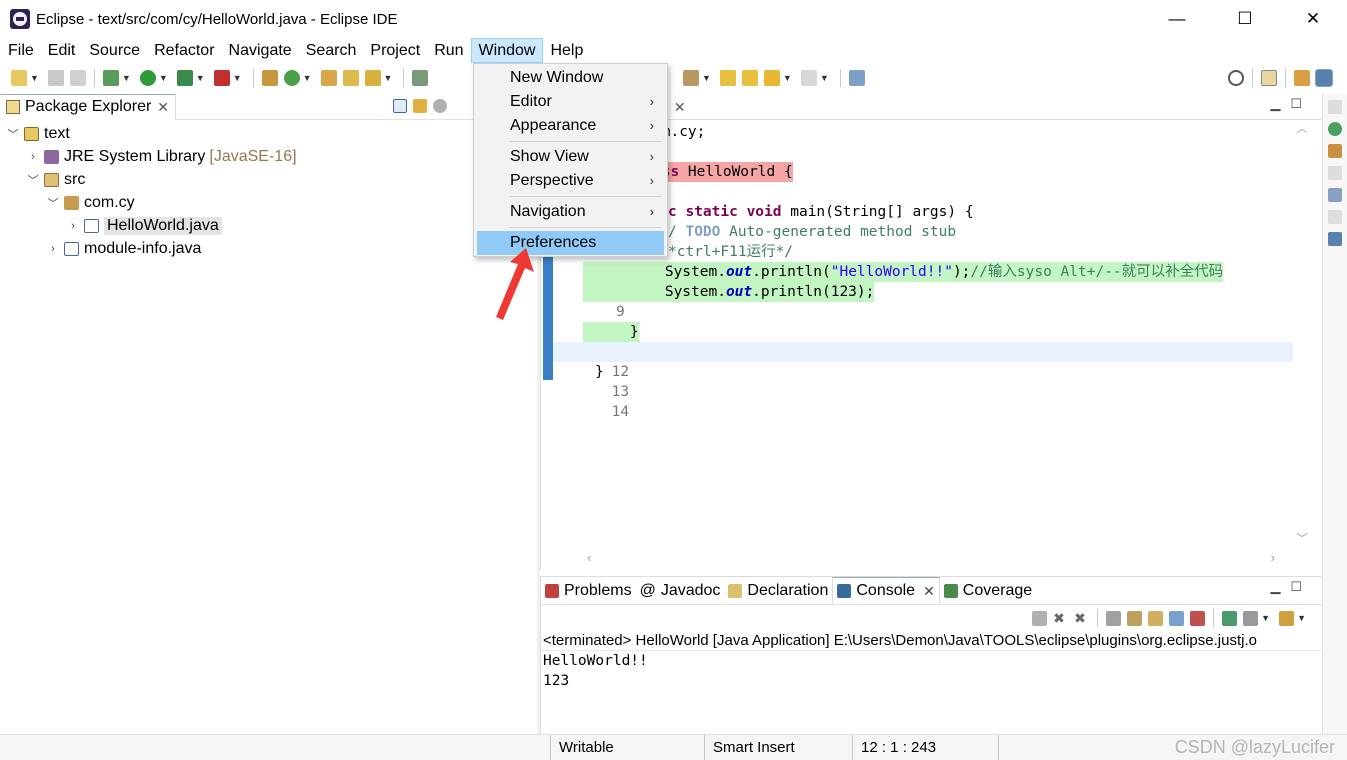  I want to click on external-tools-dropdown-icon: ▼, so click(237, 78).